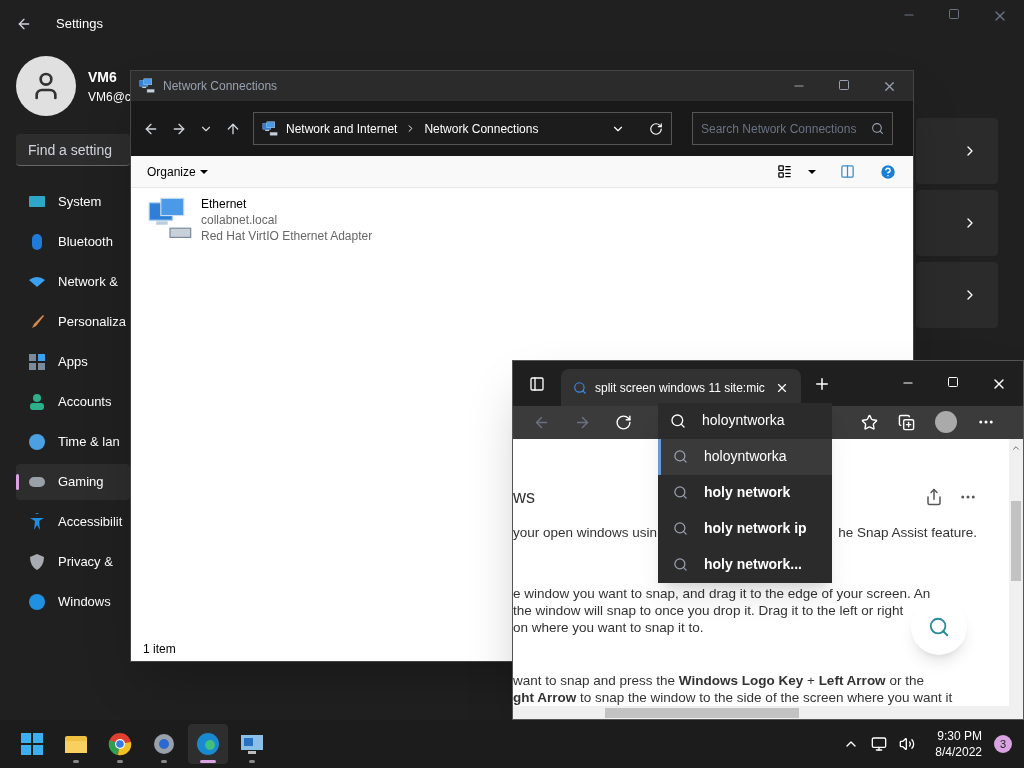  Describe the element at coordinates (907, 532) in the screenshot. I see `article-text: he Snap Assist feature.` at that location.